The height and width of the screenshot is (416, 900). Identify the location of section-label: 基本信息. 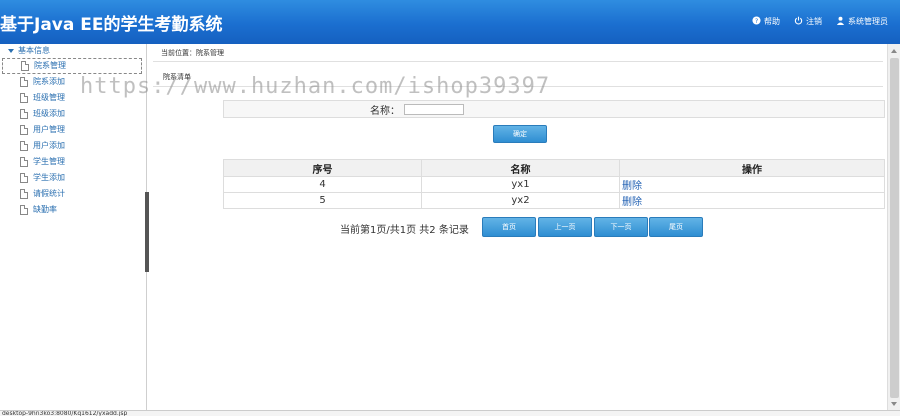
(34, 50).